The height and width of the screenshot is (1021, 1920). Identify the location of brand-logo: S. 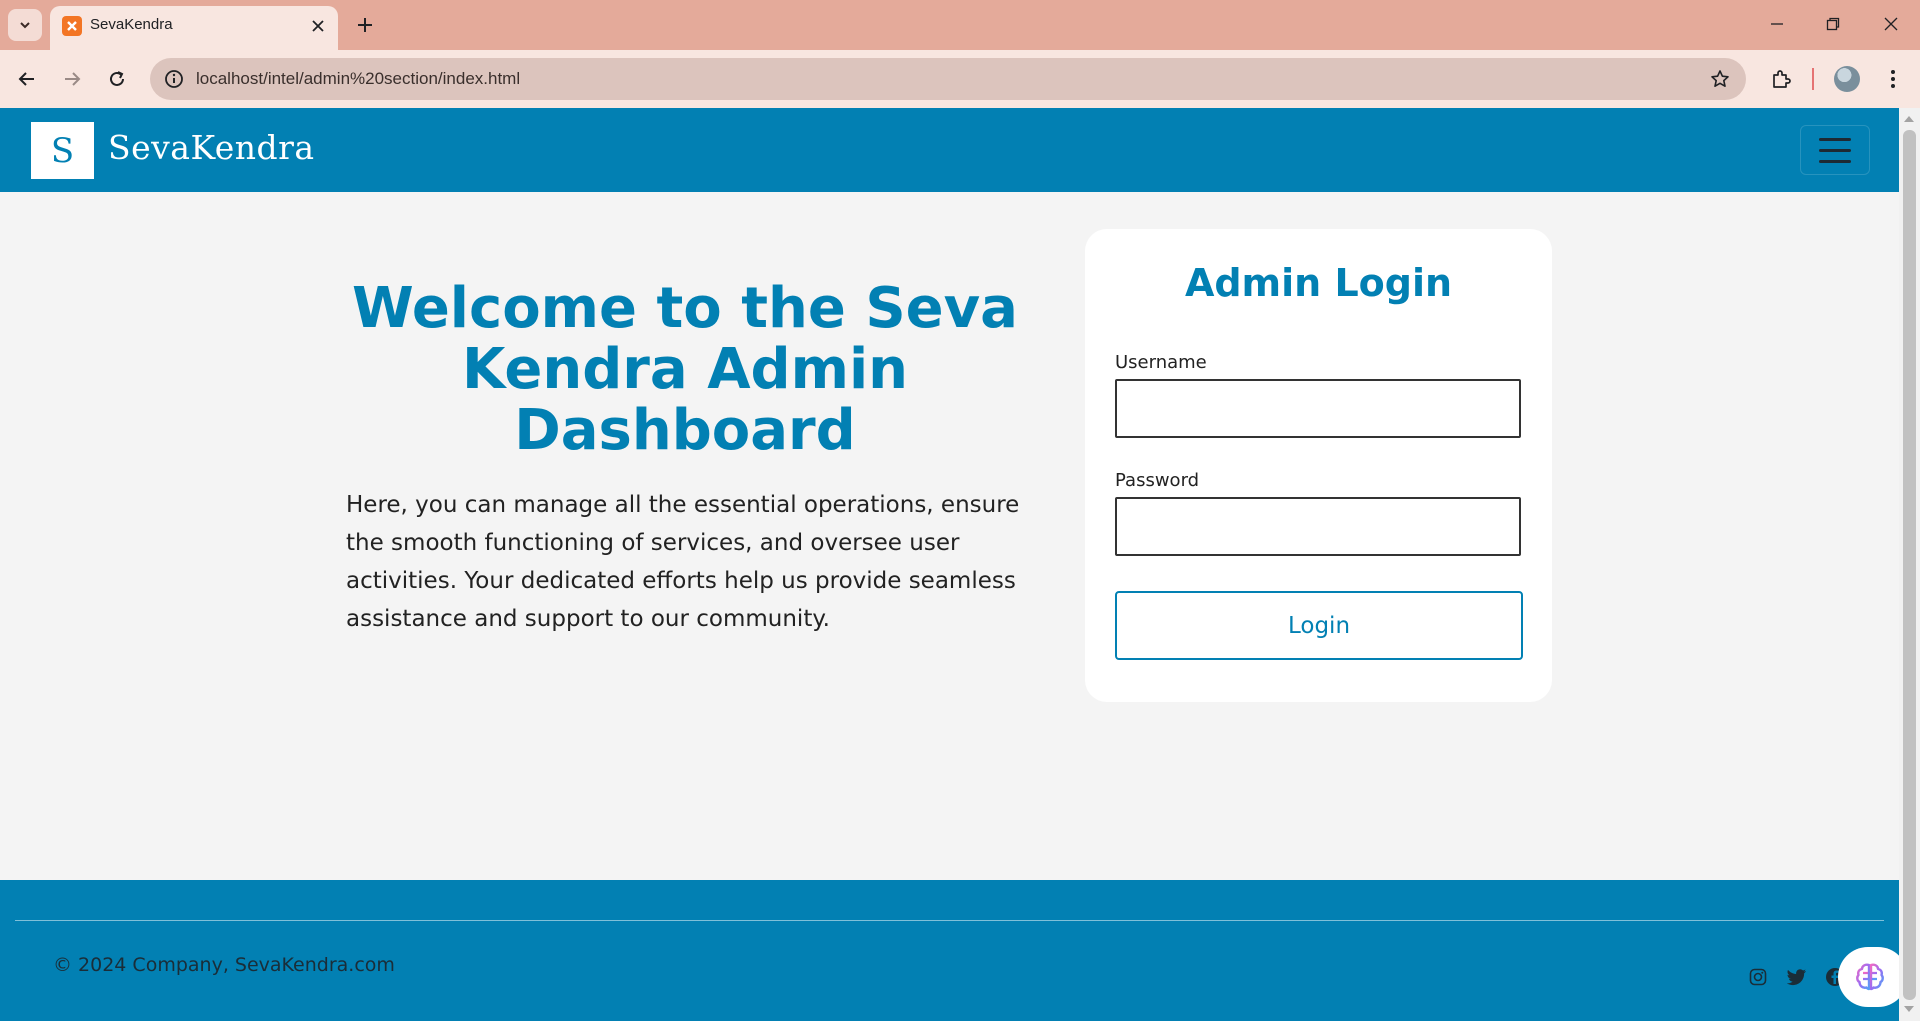
(62, 150).